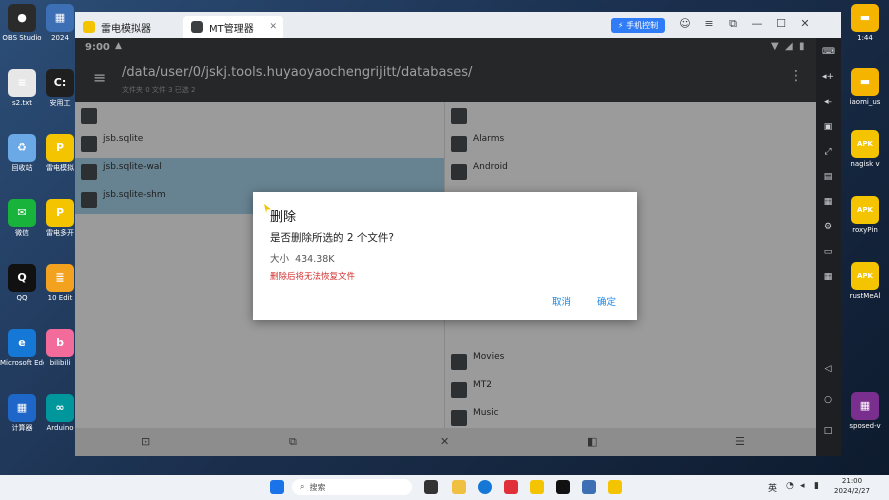  What do you see at coordinates (277, 487) in the screenshot?
I see `start-icon` at bounding box center [277, 487].